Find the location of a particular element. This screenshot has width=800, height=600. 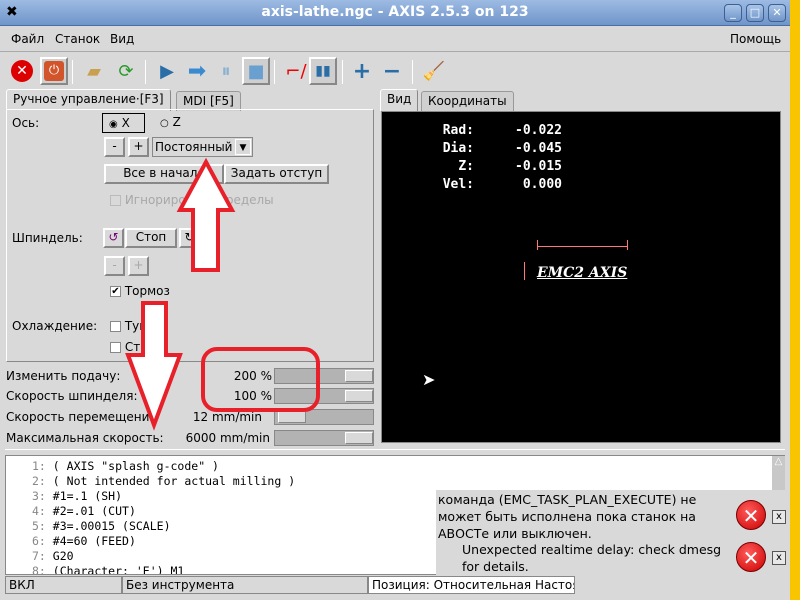

annotation-highlight-box is located at coordinates (260, 379).